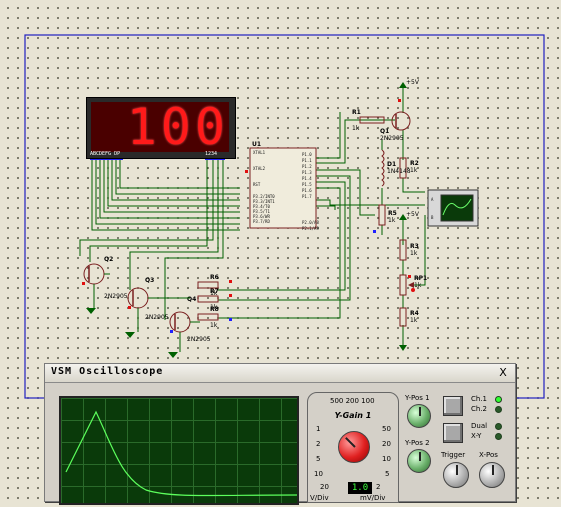 The height and width of the screenshot is (507, 561). Describe the element at coordinates (399, 171) in the screenshot. I see `svg-text: 1N4148` at that location.